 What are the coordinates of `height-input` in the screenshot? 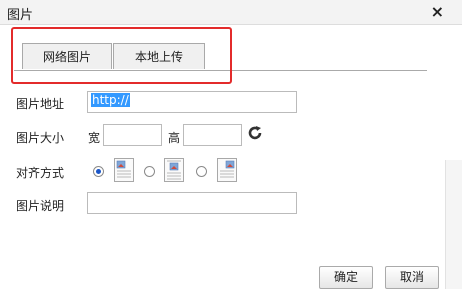 It's located at (212, 135).